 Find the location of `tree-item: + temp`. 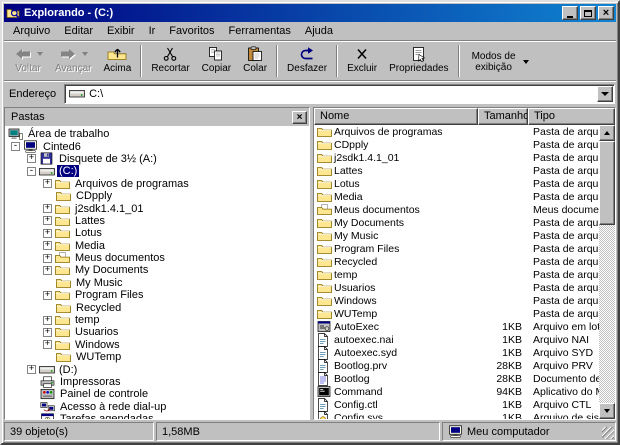

tree-item: + temp is located at coordinates (157, 320).